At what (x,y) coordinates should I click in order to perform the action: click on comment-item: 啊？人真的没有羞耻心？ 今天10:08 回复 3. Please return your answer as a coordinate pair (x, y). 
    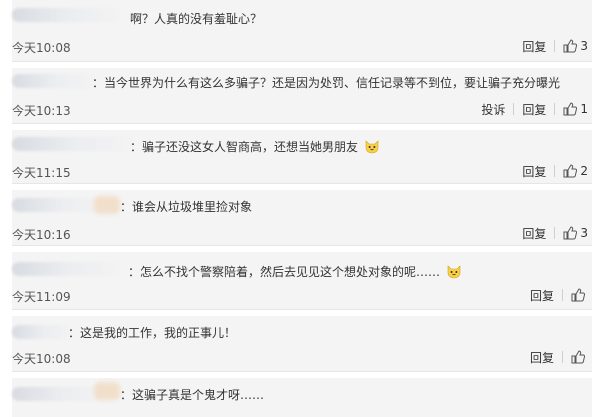
    Looking at the image, I should click on (302, 31).